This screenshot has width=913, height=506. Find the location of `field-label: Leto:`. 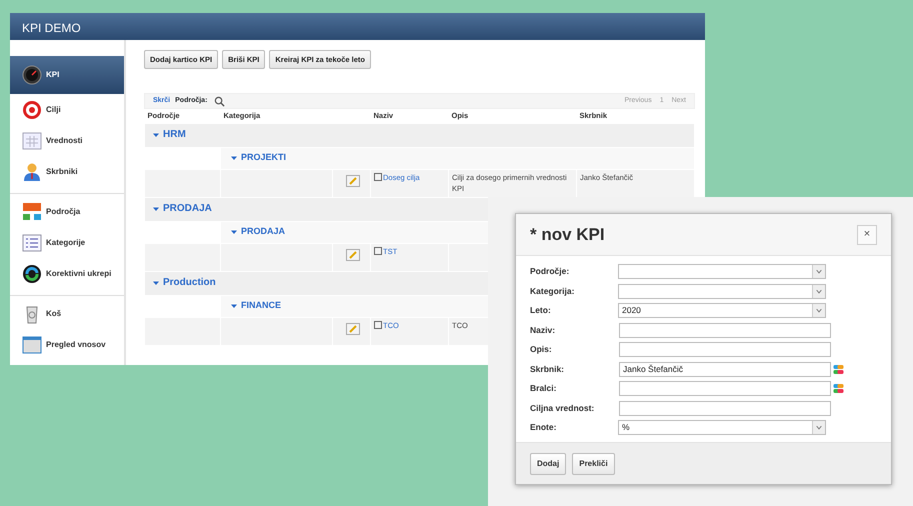

field-label: Leto: is located at coordinates (541, 311).